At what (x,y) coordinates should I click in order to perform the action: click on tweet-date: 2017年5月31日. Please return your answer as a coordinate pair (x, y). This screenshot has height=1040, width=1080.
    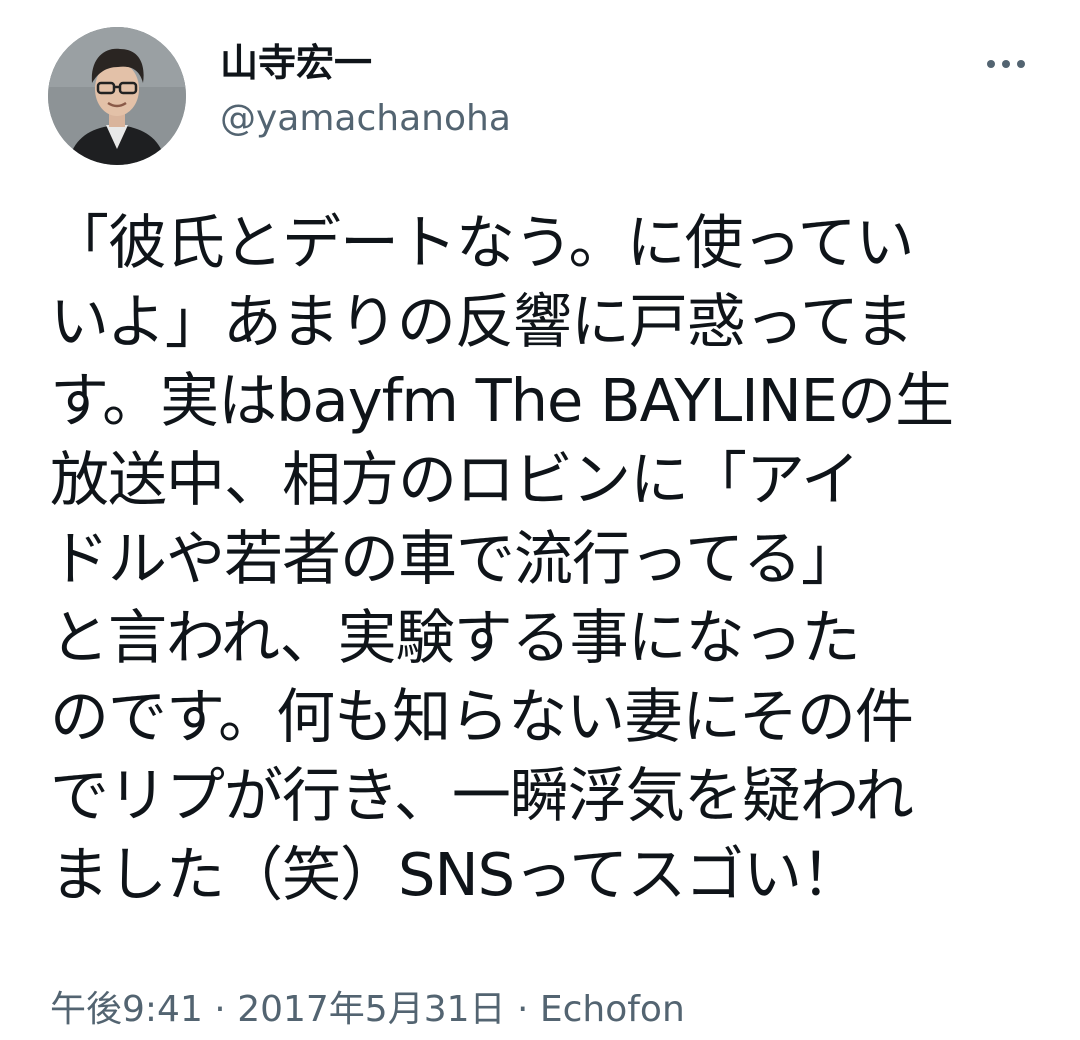
    Looking at the image, I should click on (371, 1009).